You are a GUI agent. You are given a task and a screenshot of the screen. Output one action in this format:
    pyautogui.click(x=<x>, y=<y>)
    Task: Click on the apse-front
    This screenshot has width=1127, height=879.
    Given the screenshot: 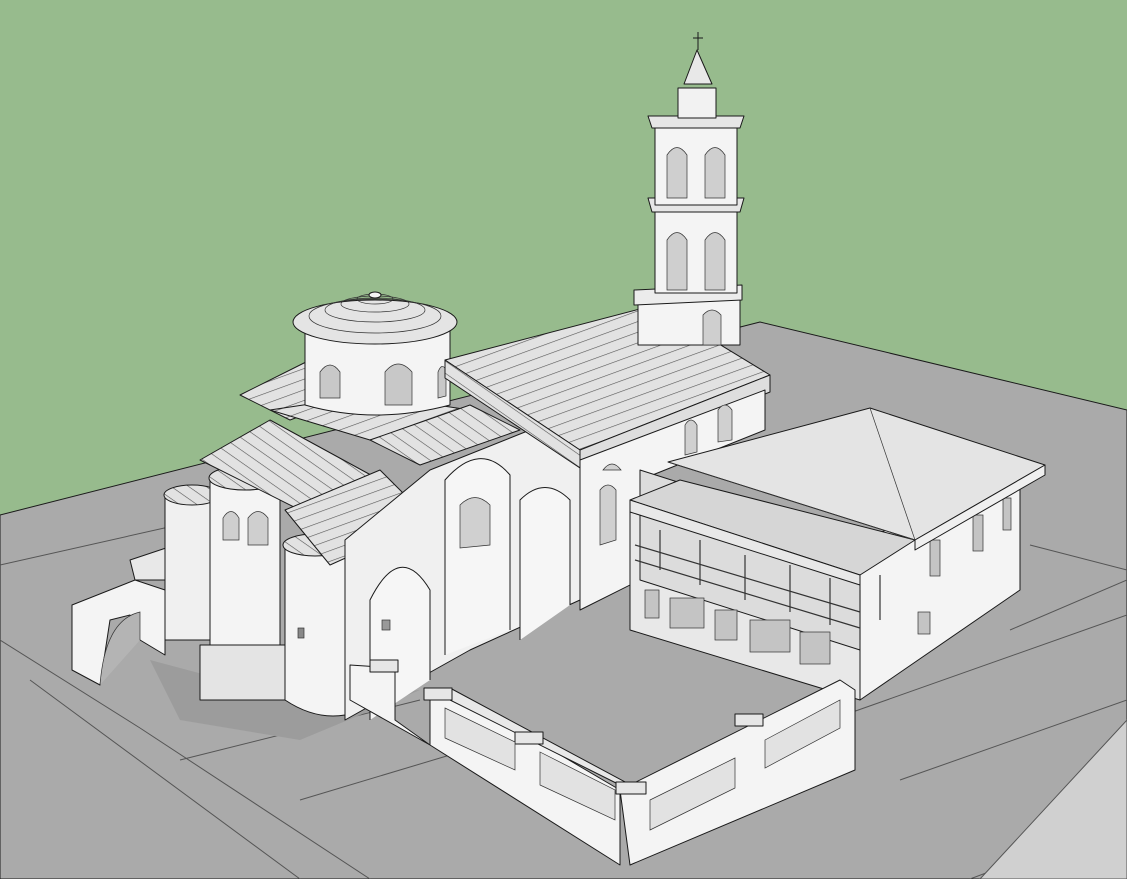 What is the action you would take?
    pyautogui.click(x=315, y=630)
    